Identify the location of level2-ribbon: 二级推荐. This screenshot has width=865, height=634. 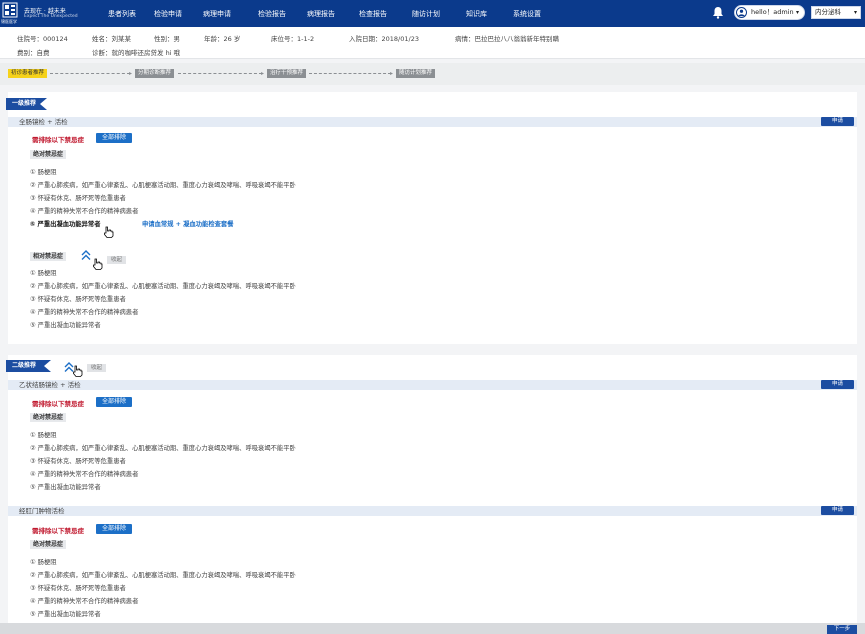
(28, 366).